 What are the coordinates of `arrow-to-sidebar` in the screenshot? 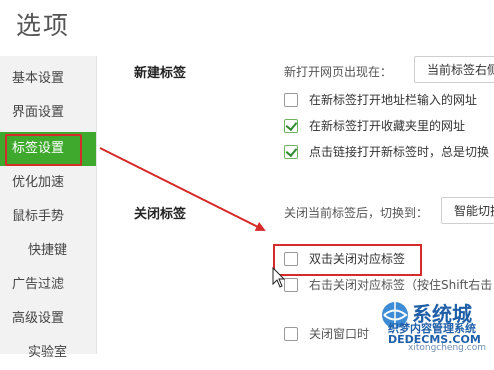 It's located at (182, 189).